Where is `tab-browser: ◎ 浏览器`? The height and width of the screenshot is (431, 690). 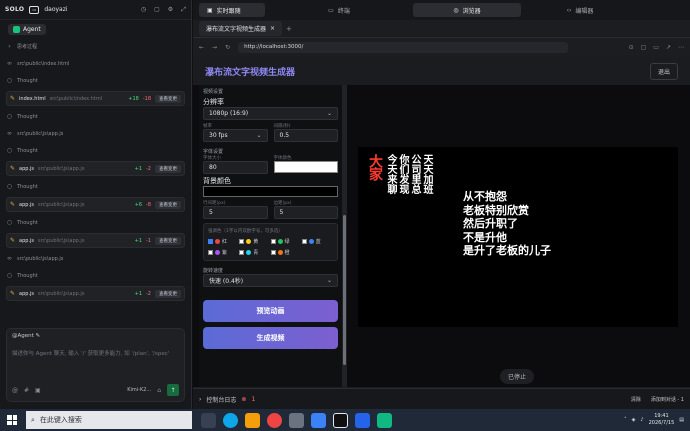 tab-browser: ◎ 浏览器 is located at coordinates (467, 10).